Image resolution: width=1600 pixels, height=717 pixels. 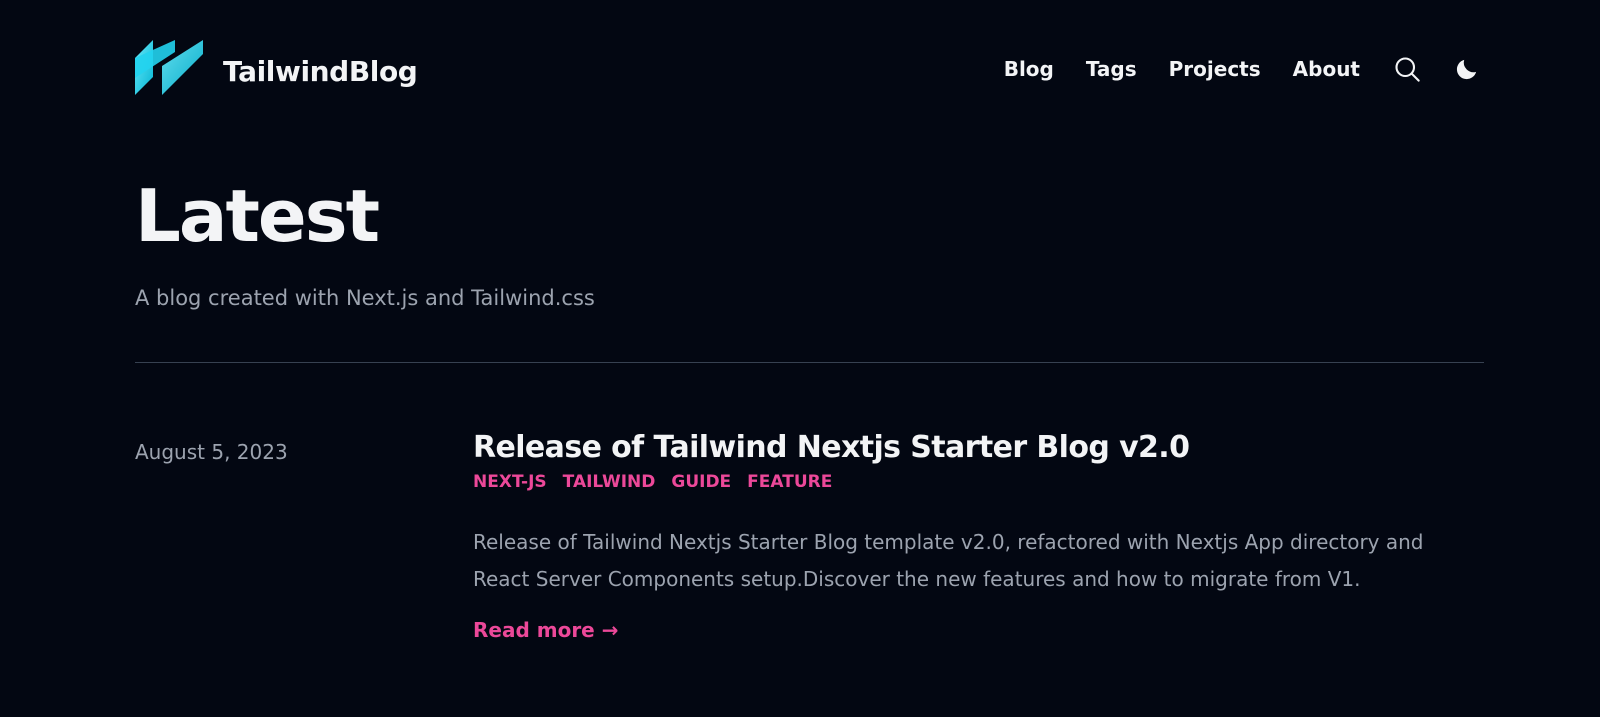 What do you see at coordinates (609, 482) in the screenshot?
I see `tag-tailwind: TAILWIND` at bounding box center [609, 482].